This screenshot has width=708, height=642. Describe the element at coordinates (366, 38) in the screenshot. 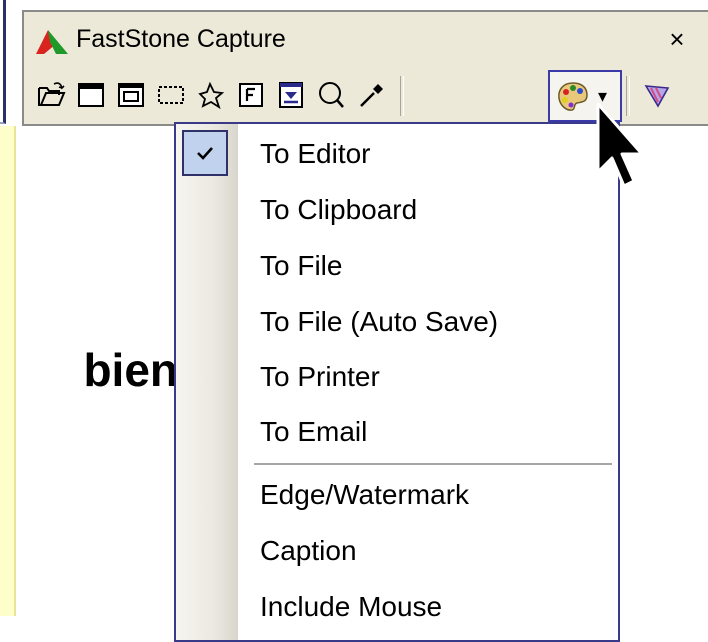

I see `title-bar: FastStone Capture ×` at that location.